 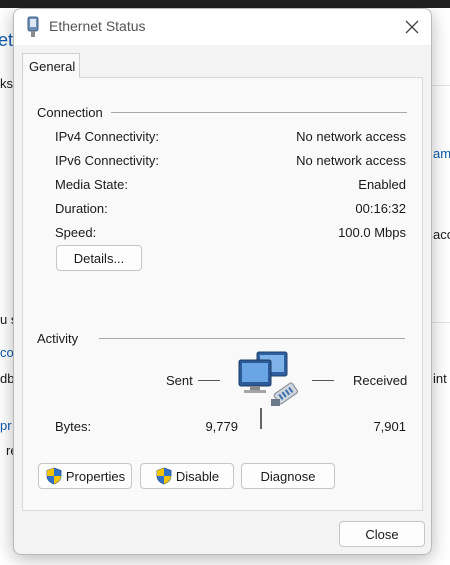 What do you see at coordinates (51, 65) in the screenshot?
I see `tab-general: General` at bounding box center [51, 65].